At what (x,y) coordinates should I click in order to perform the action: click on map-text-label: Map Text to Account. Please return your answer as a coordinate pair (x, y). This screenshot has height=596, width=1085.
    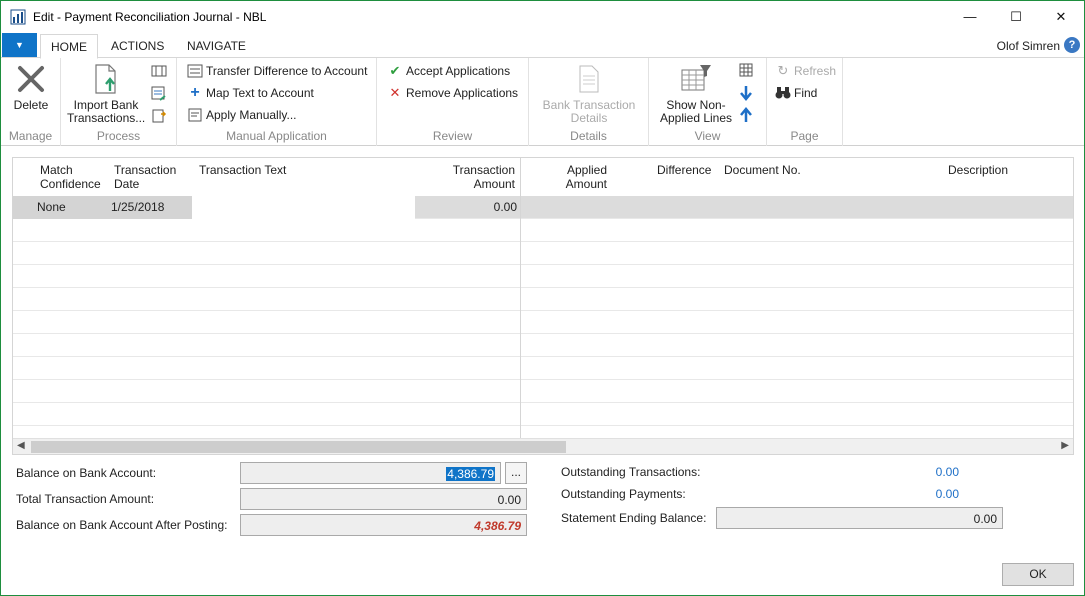
    Looking at the image, I should click on (260, 93).